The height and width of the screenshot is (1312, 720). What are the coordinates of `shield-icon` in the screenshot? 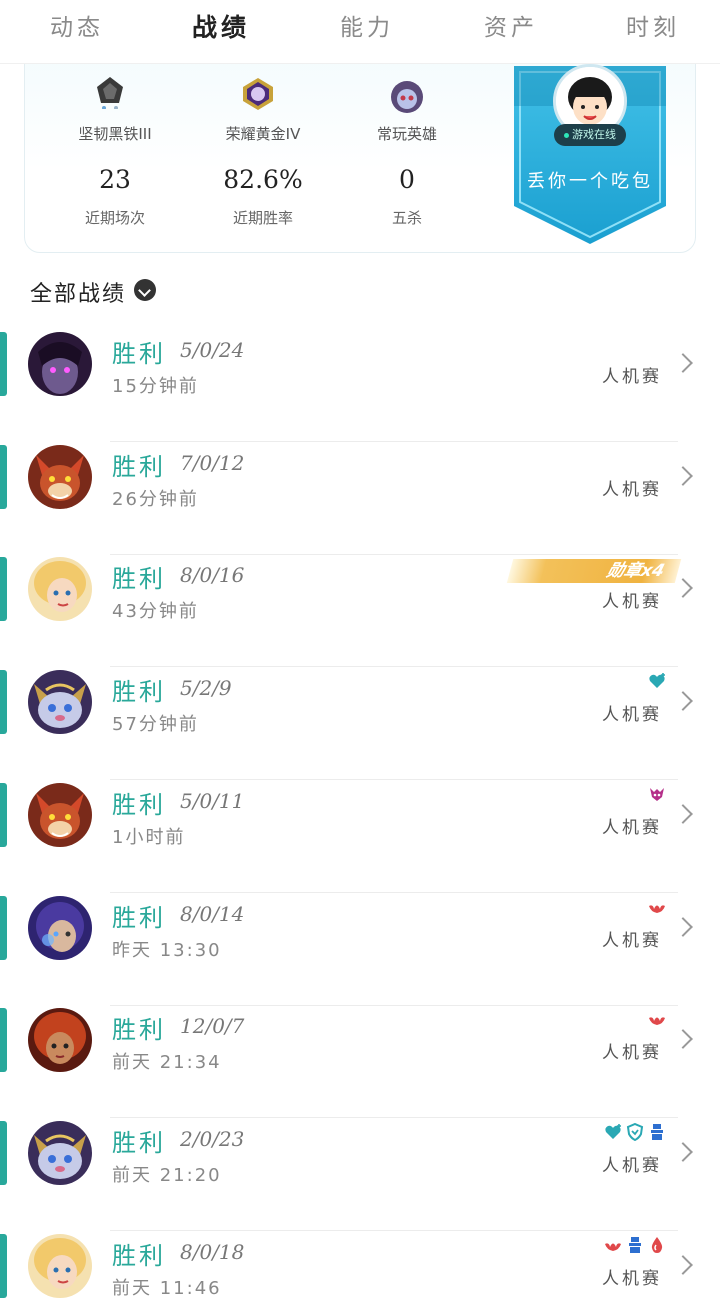 It's located at (635, 1133).